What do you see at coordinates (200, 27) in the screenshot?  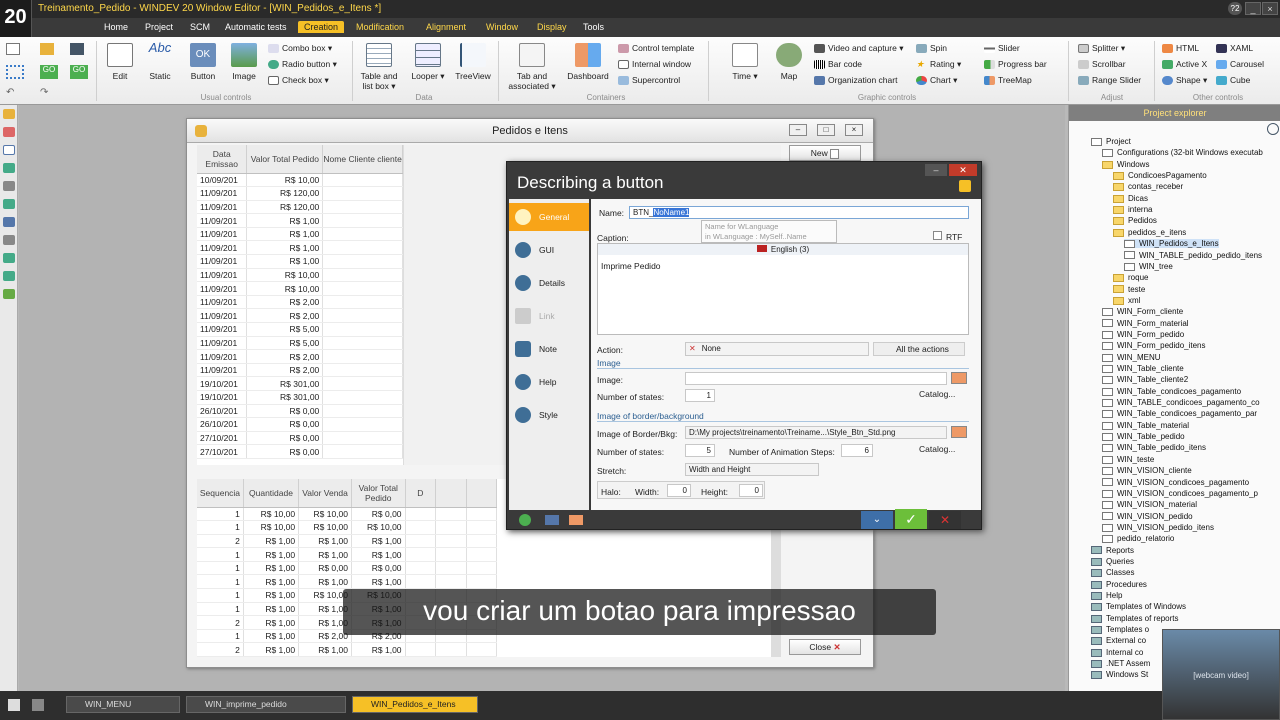 I see `menu-scm: SCM` at bounding box center [200, 27].